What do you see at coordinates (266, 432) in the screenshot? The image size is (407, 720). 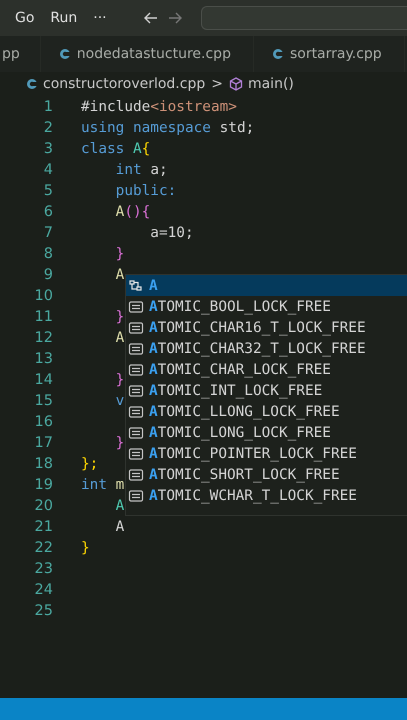 I see `suggestion-item: ATOMIC_LONG_LOCK_FREE` at bounding box center [266, 432].